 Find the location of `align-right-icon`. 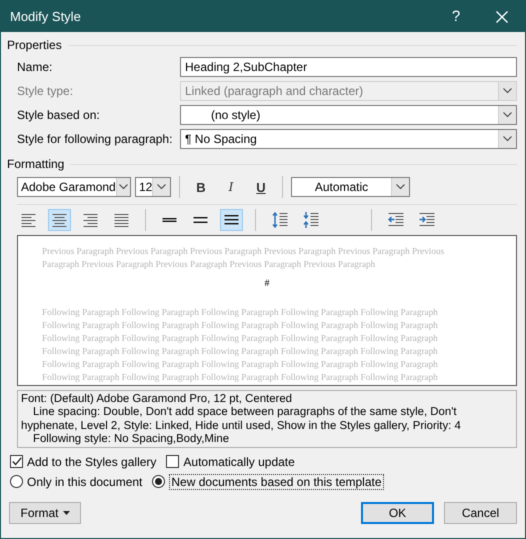

align-right-icon is located at coordinates (90, 220).